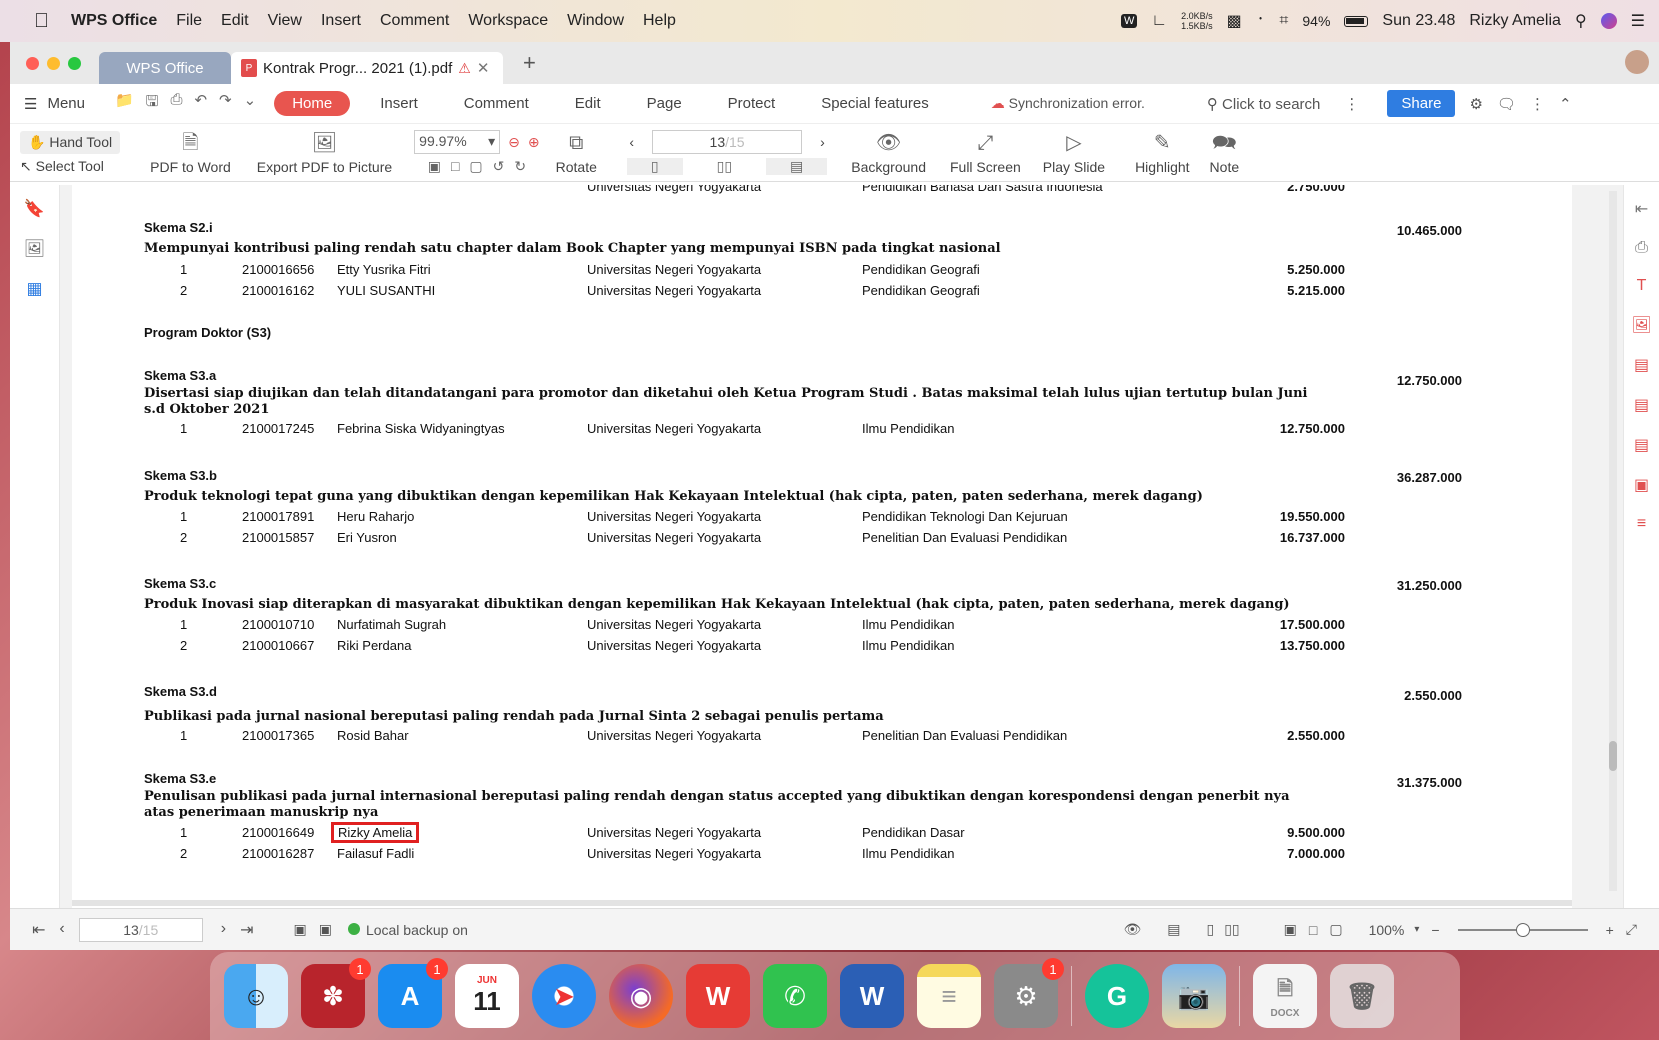  What do you see at coordinates (367, 68) in the screenshot?
I see `tab-document: P Kontrak Progr... 2021 (1).pdf ⚠ ✕` at bounding box center [367, 68].